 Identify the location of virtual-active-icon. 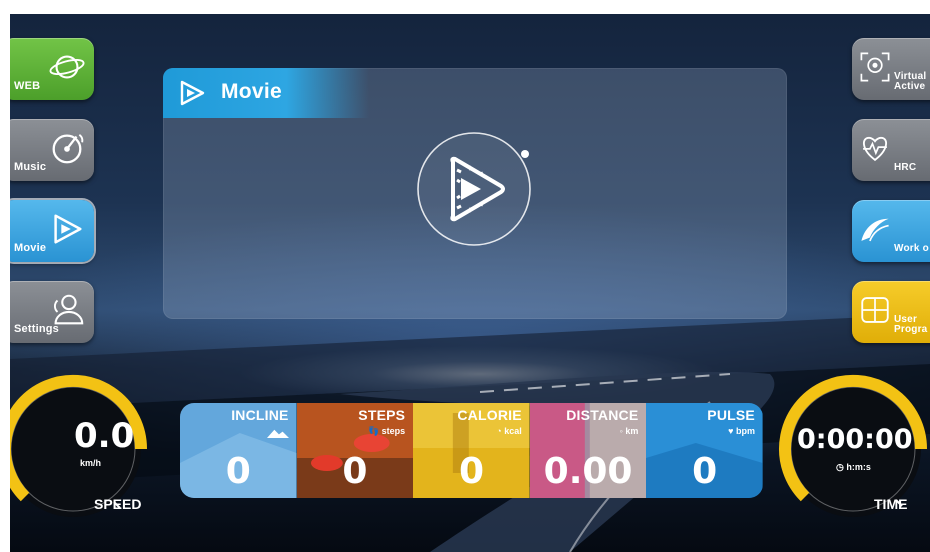
(875, 67).